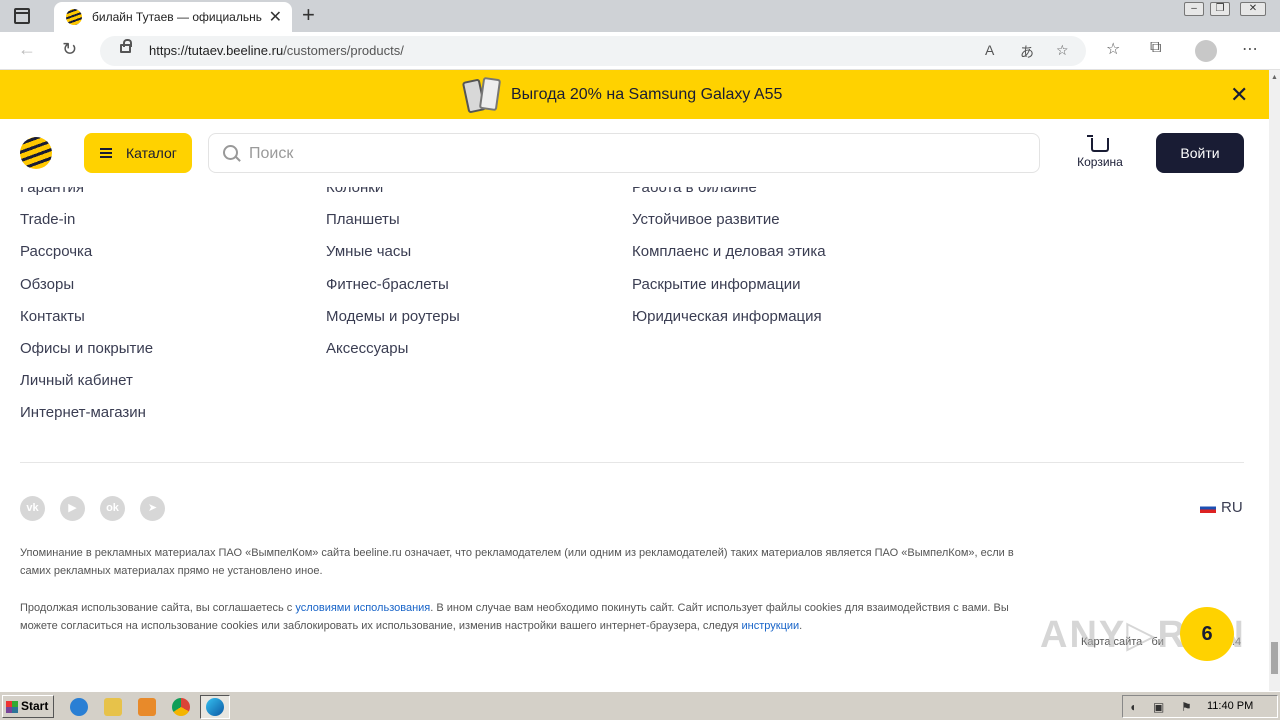 The width and height of the screenshot is (1280, 720). Describe the element at coordinates (1232, 507) in the screenshot. I see `language-label: RU` at that location.